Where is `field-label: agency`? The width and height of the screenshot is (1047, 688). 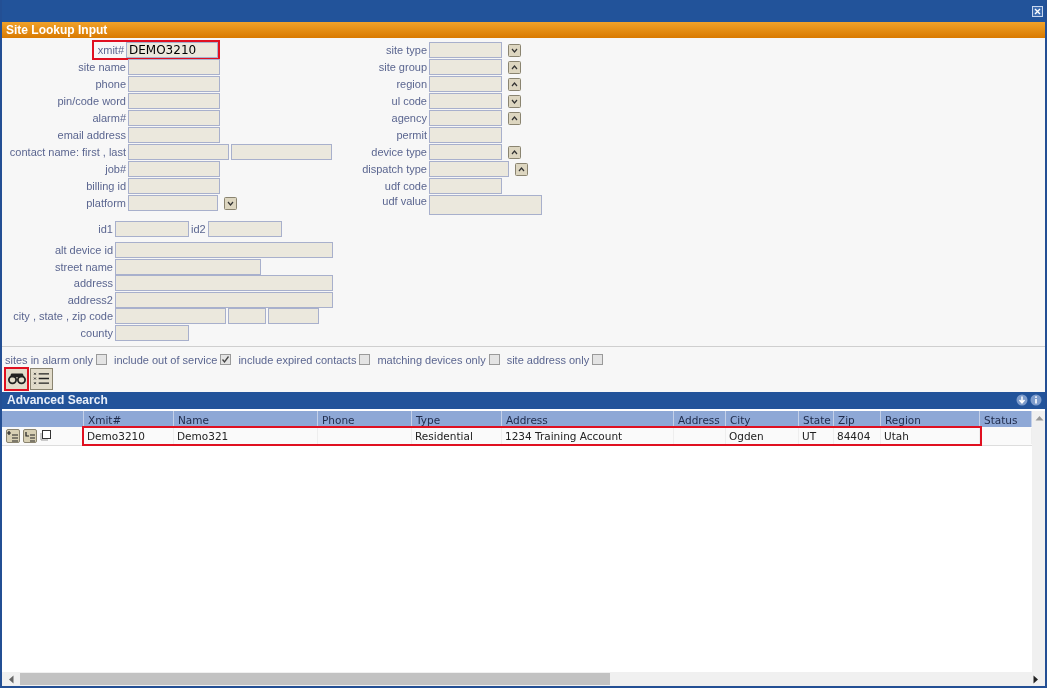
field-label: agency is located at coordinates (408, 118).